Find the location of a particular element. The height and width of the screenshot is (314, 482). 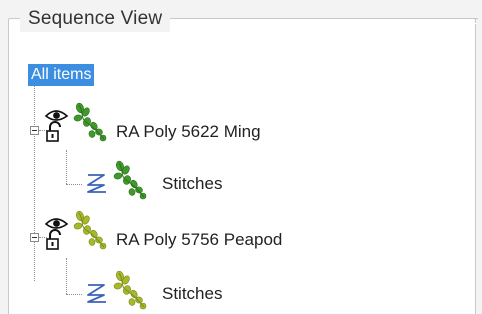

group-header: Sequence View is located at coordinates (95, 19).